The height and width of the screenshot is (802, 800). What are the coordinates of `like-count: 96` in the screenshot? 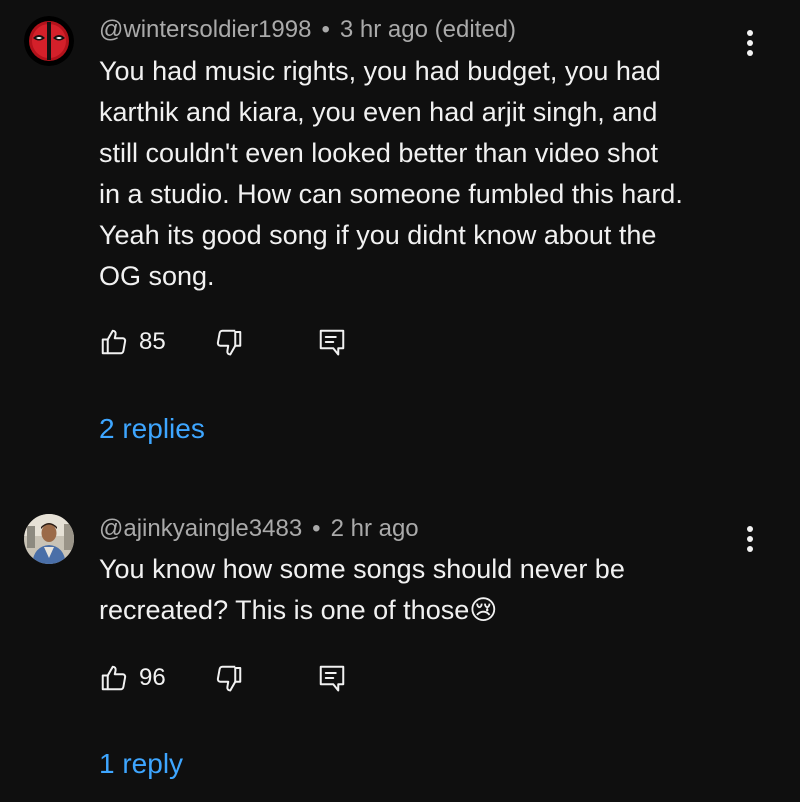 It's located at (152, 677).